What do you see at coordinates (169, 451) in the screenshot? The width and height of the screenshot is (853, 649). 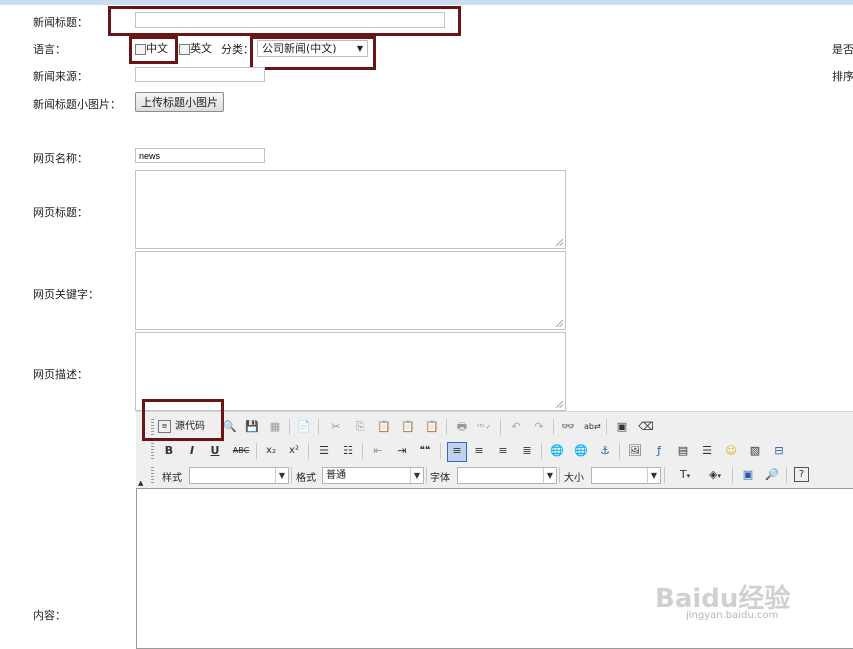 I see `bold-icon: B` at bounding box center [169, 451].